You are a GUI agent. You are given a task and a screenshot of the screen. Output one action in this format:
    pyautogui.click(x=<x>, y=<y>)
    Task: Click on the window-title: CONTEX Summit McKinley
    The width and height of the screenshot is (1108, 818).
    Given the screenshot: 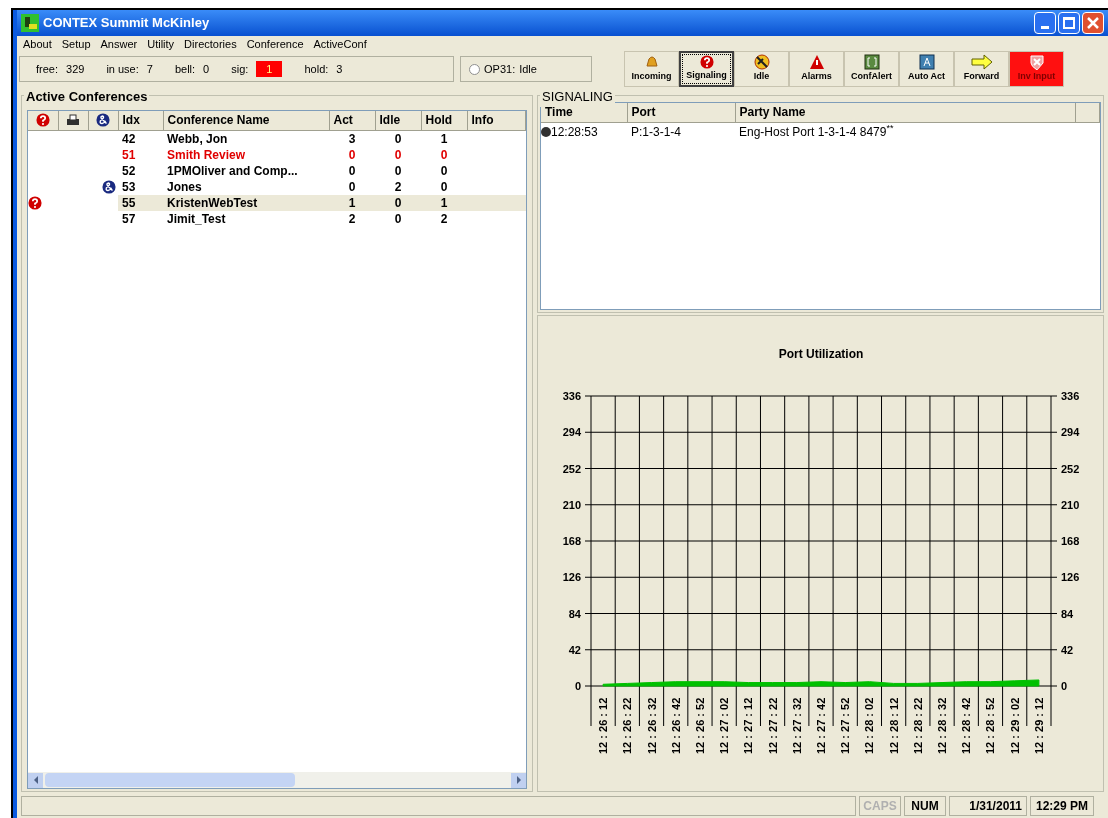 What is the action you would take?
    pyautogui.click(x=126, y=23)
    